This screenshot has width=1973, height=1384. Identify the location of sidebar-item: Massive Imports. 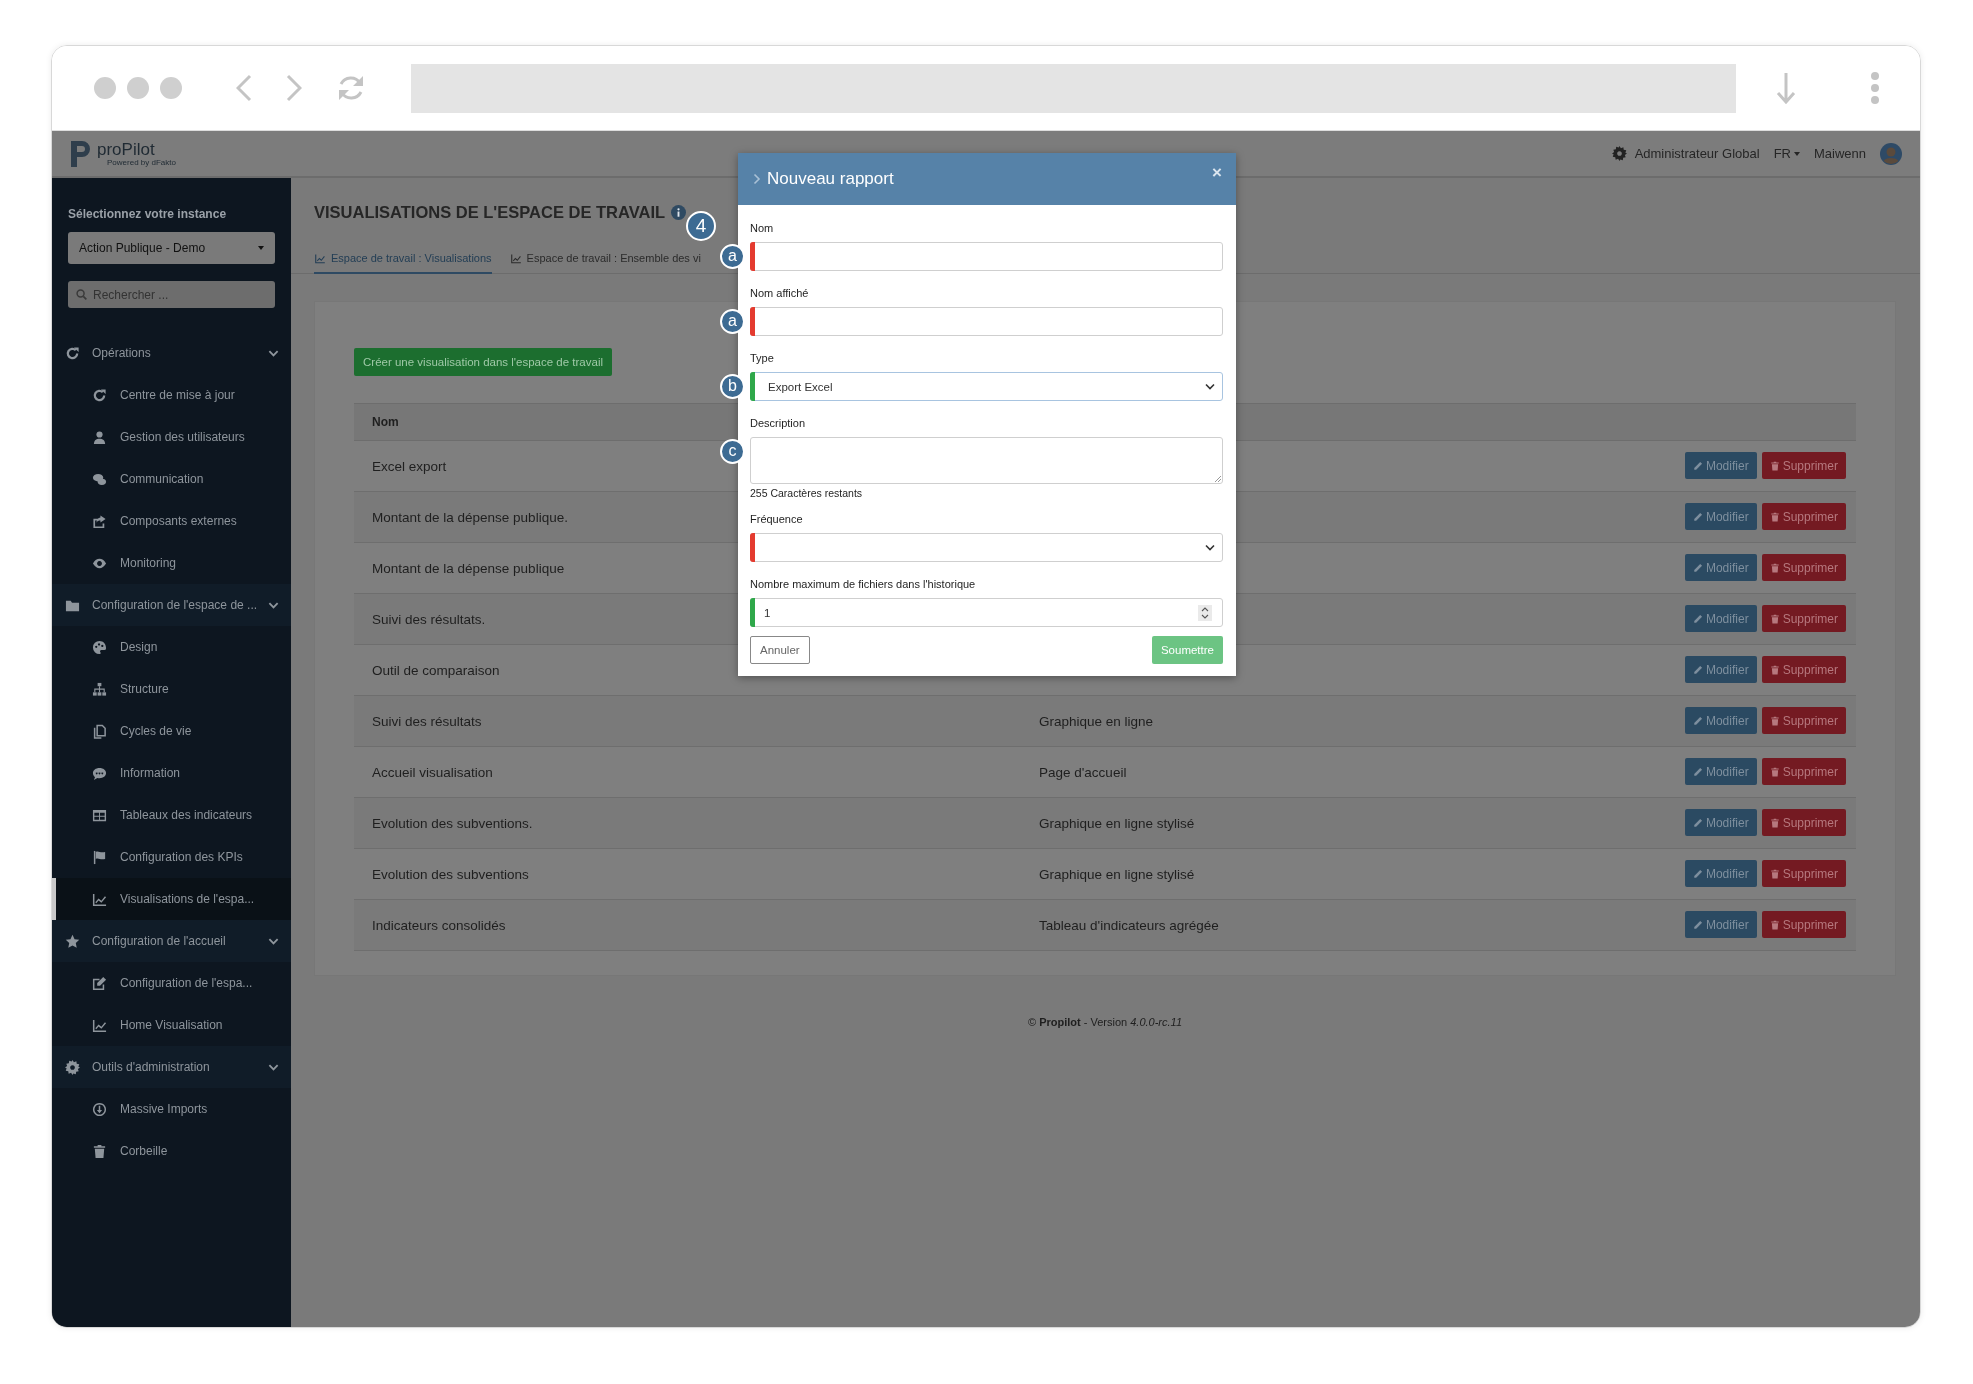
(171, 1109).